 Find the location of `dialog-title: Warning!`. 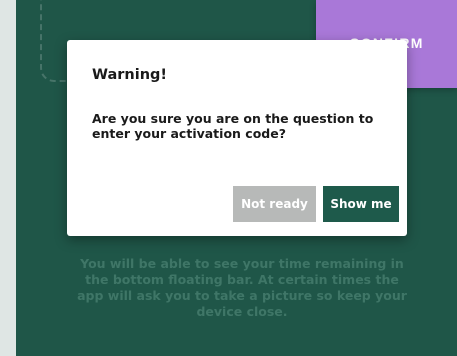

dialog-title: Warning! is located at coordinates (130, 75).